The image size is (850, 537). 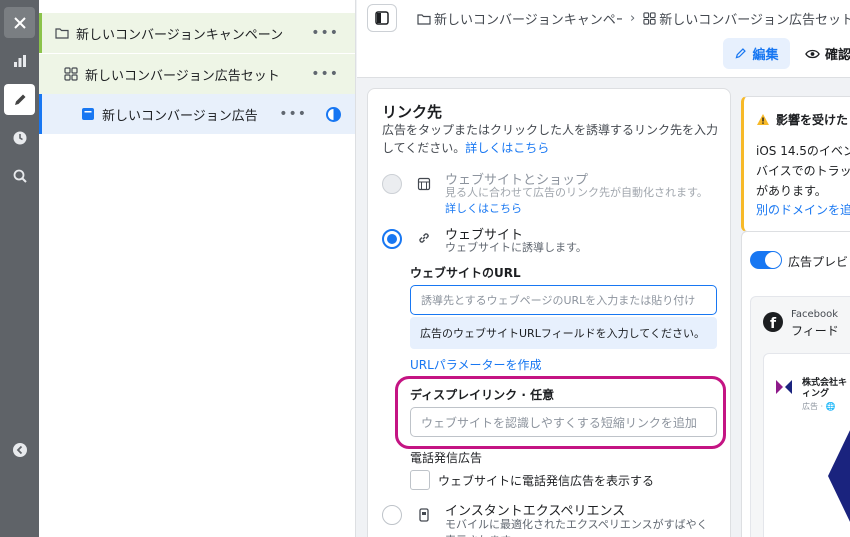 What do you see at coordinates (19, 137) in the screenshot?
I see `clock-icon` at bounding box center [19, 137].